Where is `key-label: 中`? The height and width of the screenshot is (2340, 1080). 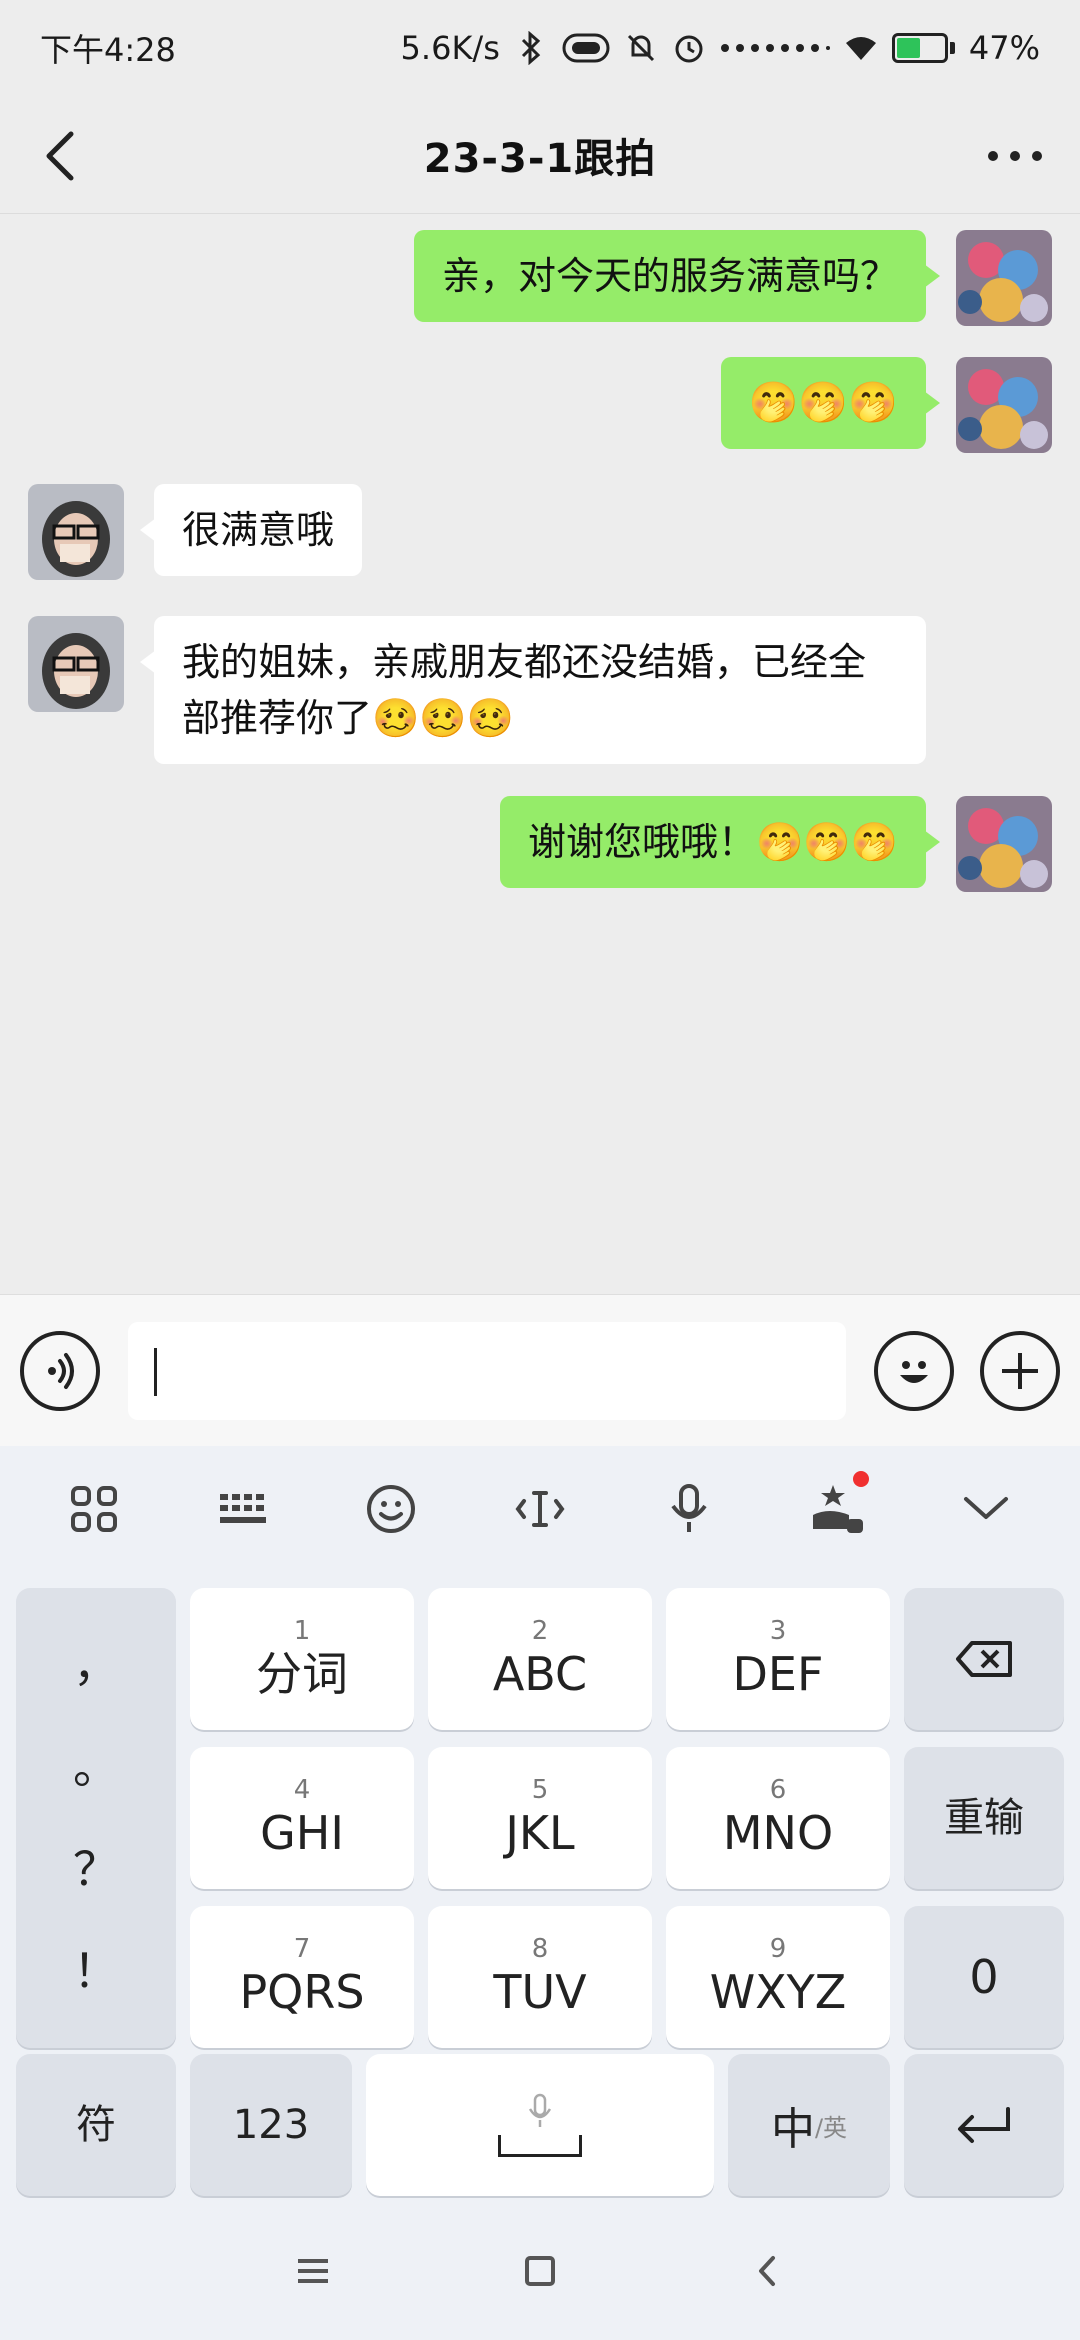 key-label: 中 is located at coordinates (792, 2129).